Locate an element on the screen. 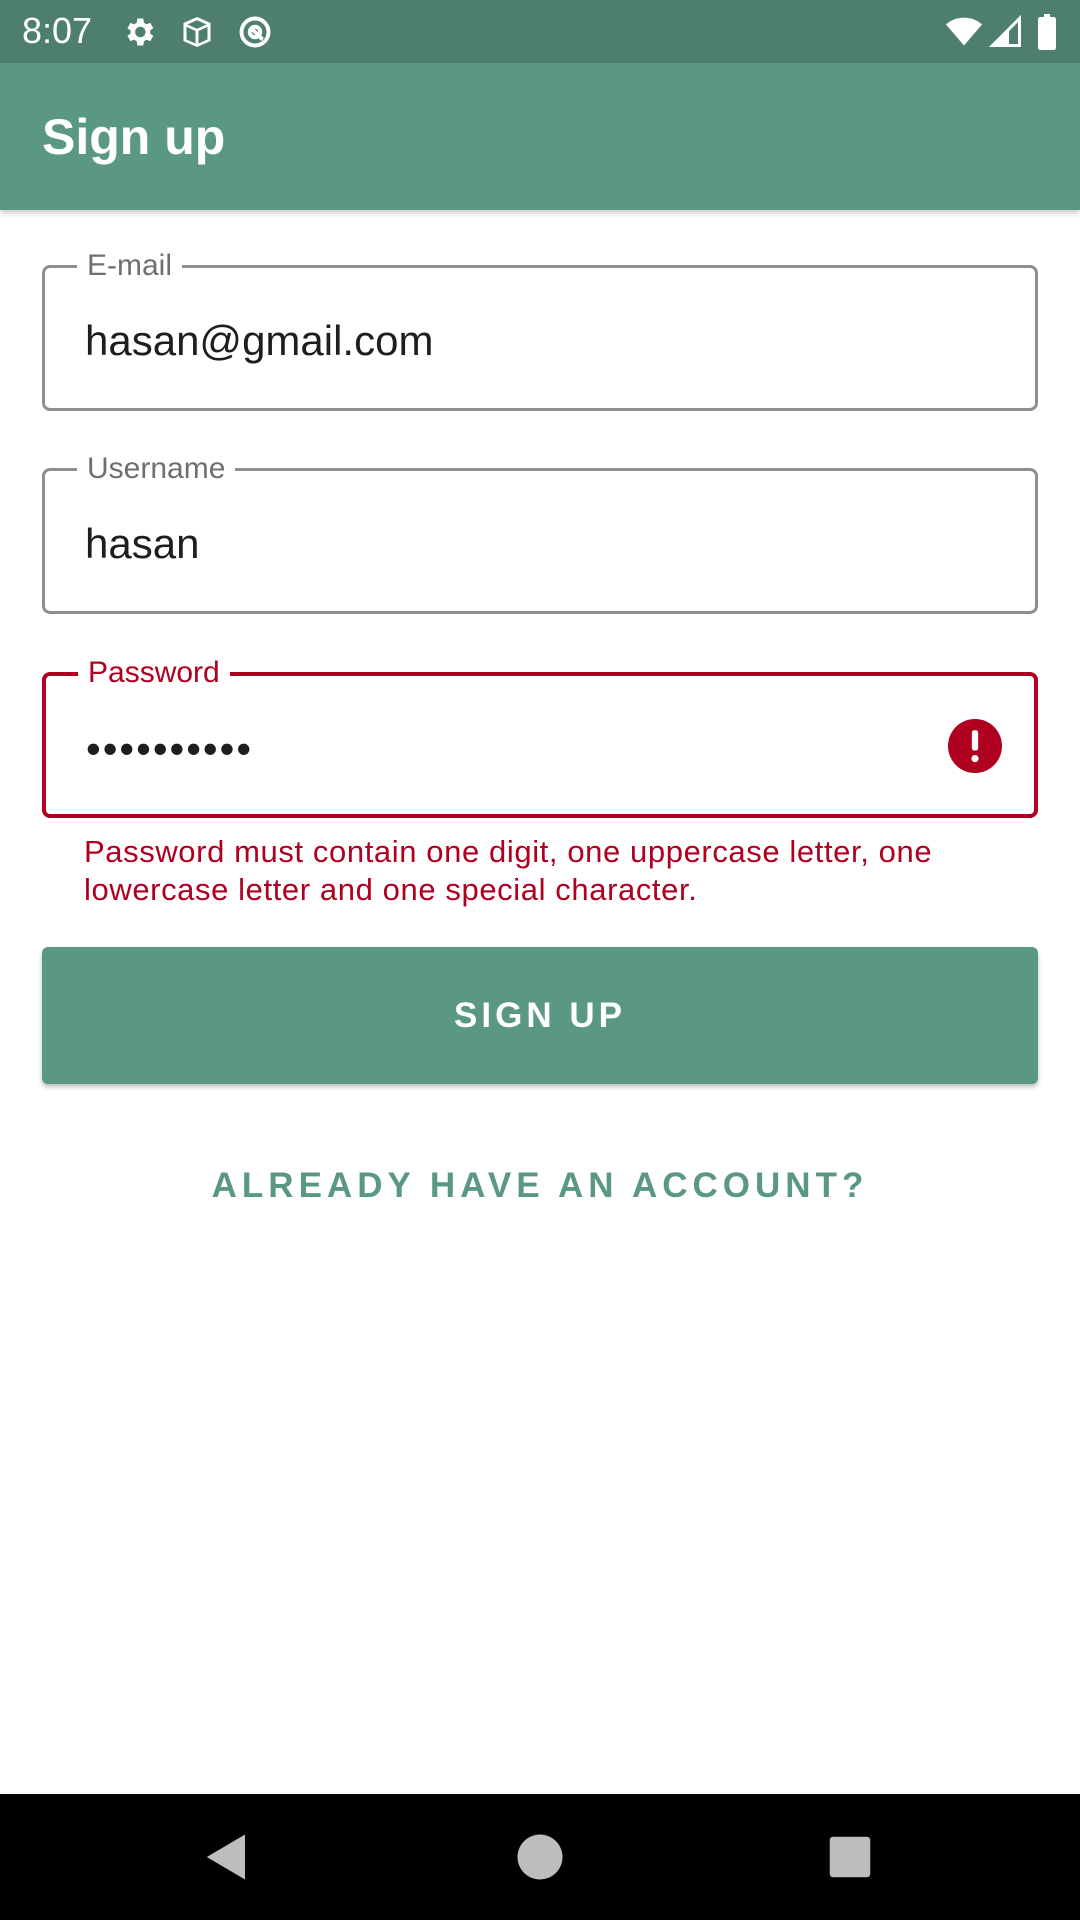  password-label: Password is located at coordinates (154, 673).